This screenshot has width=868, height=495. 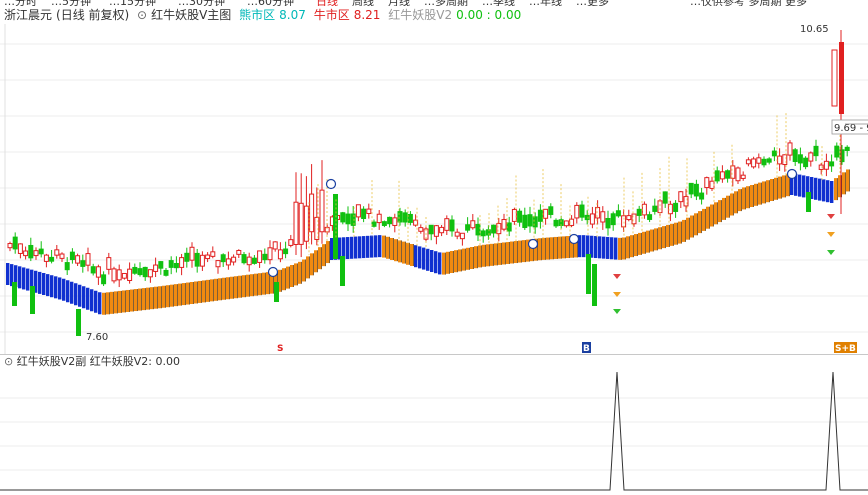 What do you see at coordinates (191, 15) in the screenshot?
I see `main-indicator-name: 红牛妖股V主图` at bounding box center [191, 15].